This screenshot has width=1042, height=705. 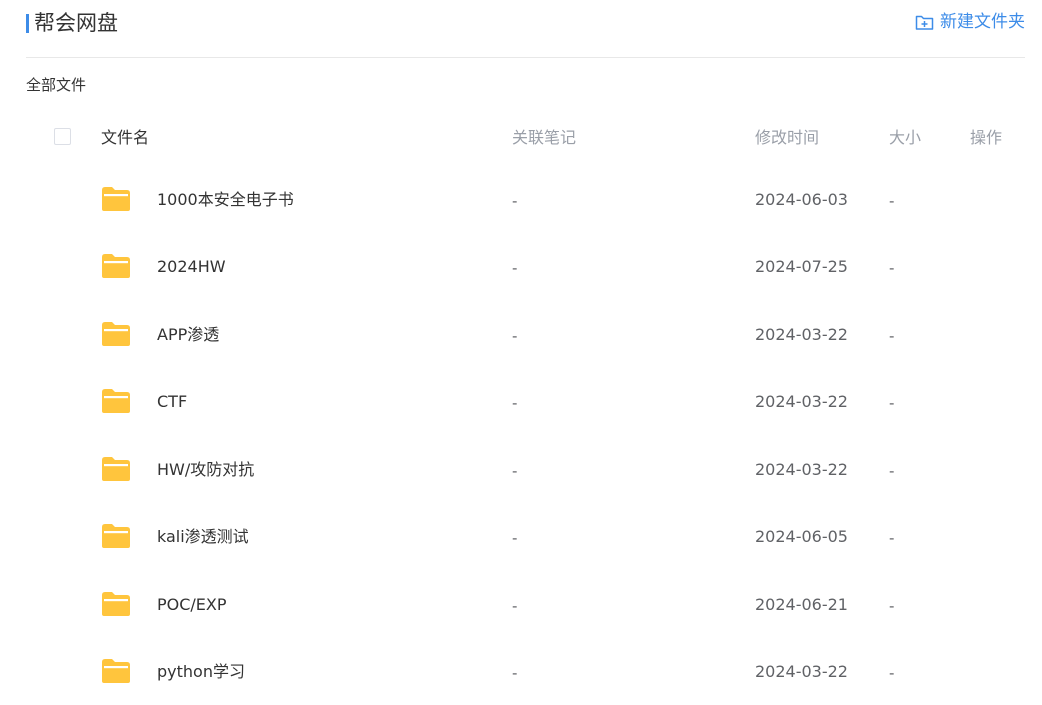 What do you see at coordinates (203, 537) in the screenshot?
I see `file-name: kali渗透测试` at bounding box center [203, 537].